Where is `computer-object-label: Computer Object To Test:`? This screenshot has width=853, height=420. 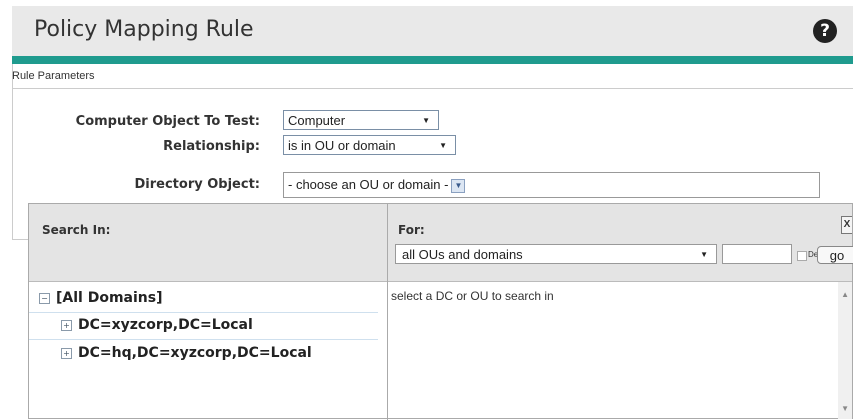
computer-object-label: Computer Object To Test: is located at coordinates (167, 121).